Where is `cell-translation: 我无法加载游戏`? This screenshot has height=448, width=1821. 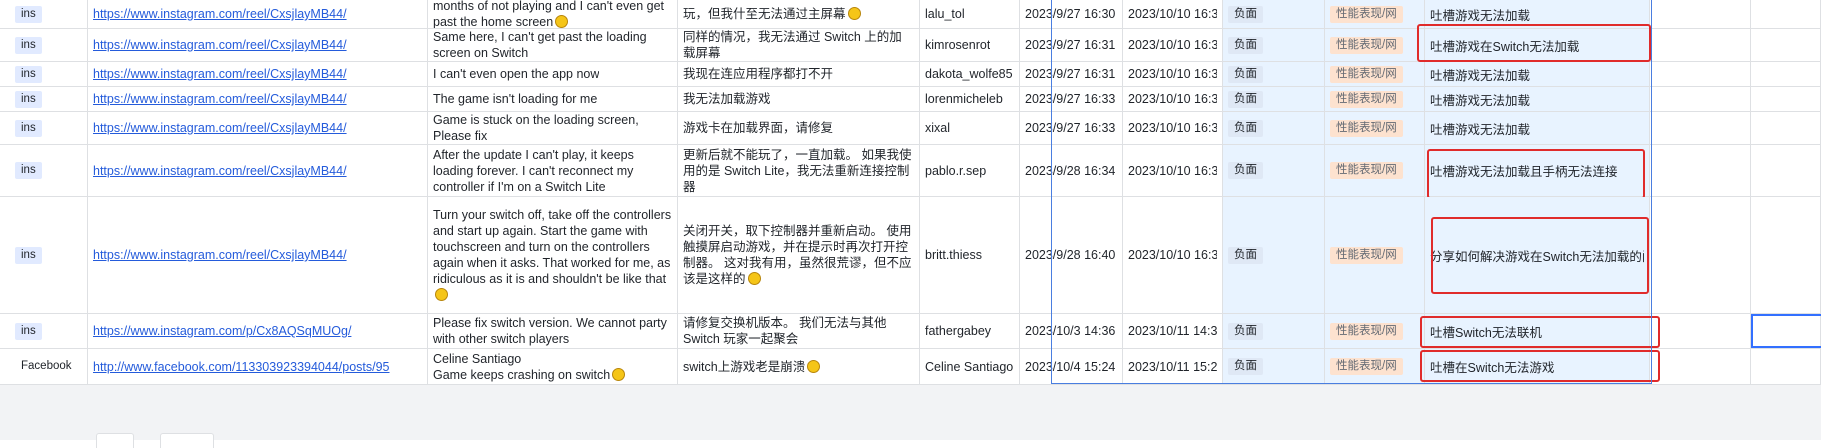
cell-translation: 我无法加载游戏 is located at coordinates (799, 99).